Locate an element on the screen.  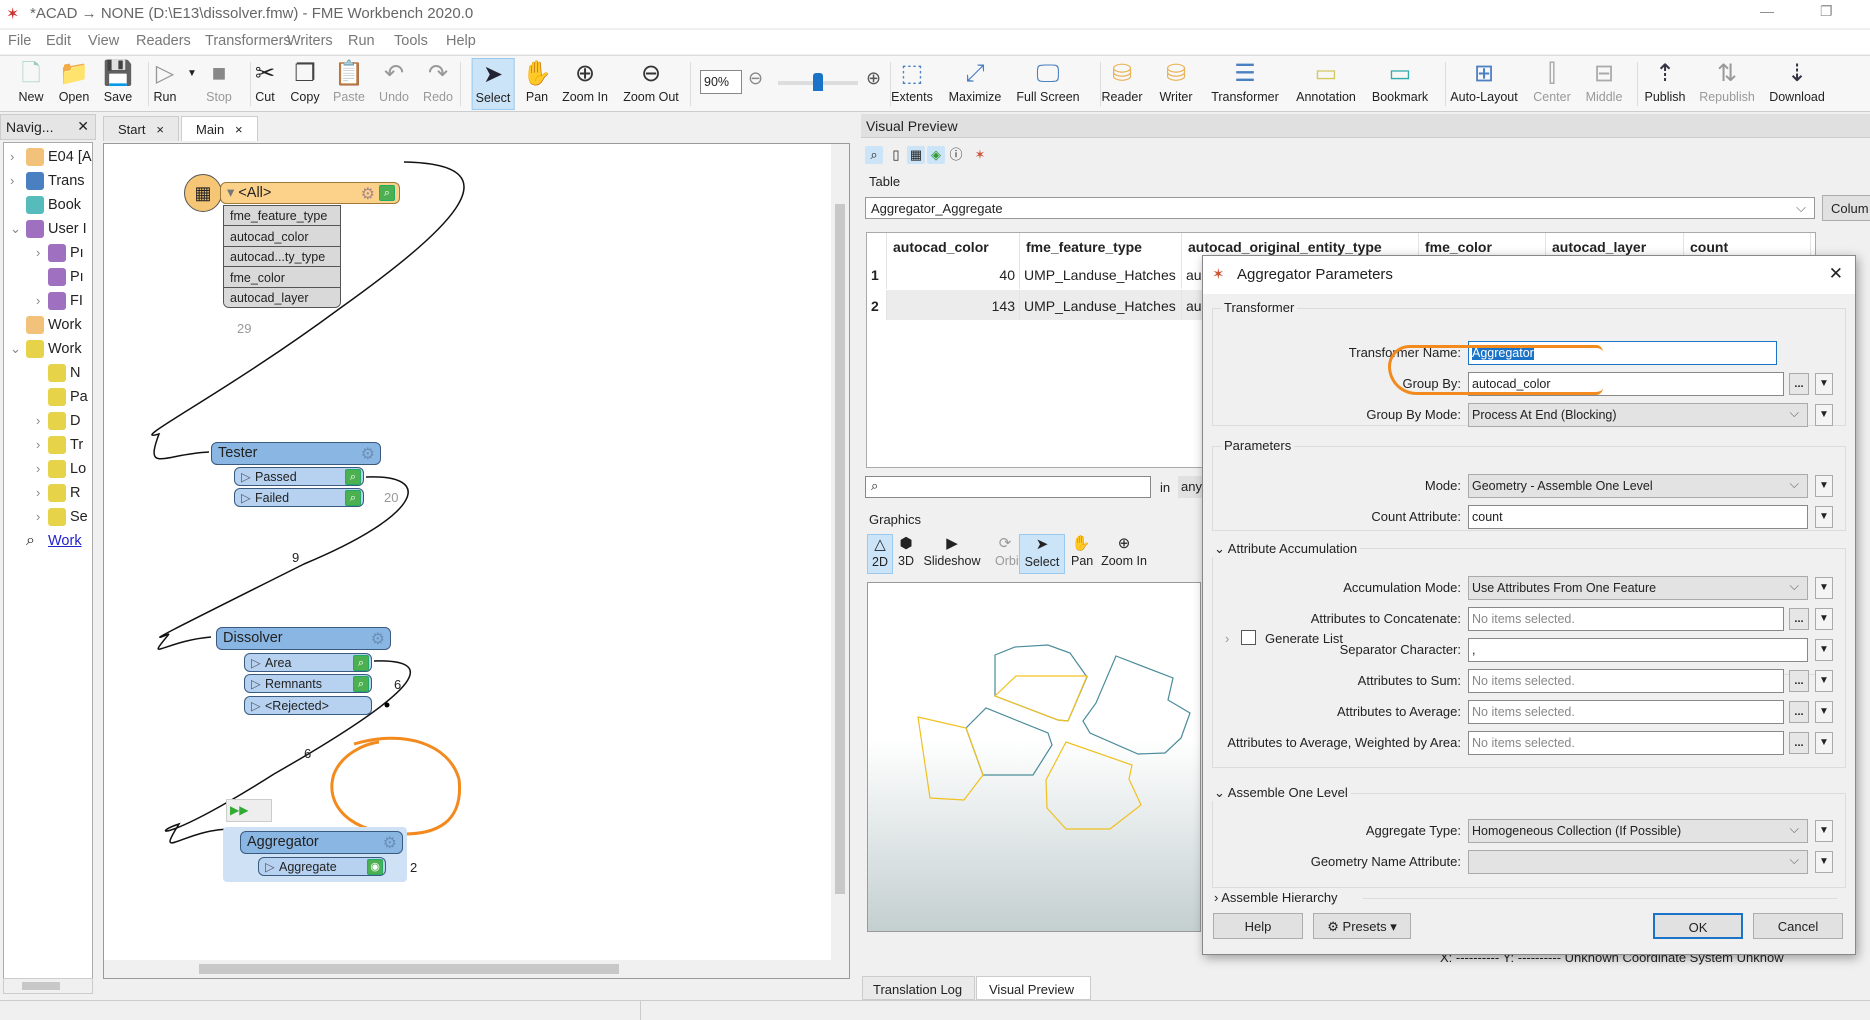
annotation-button: ▭ Annotation is located at coordinates (1326, 84).